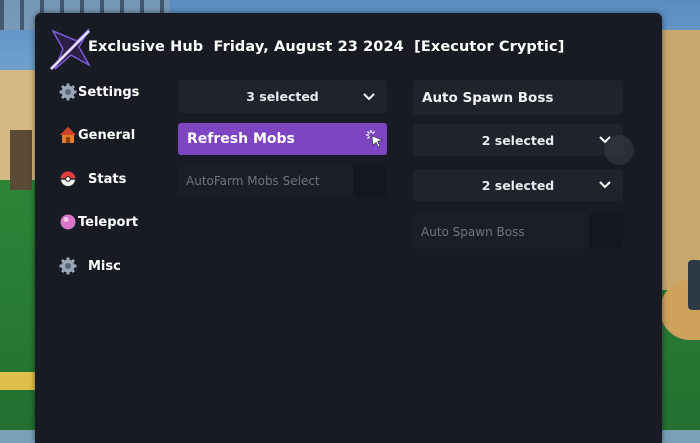 The height and width of the screenshot is (443, 700). What do you see at coordinates (68, 135) in the screenshot?
I see `house-icon` at bounding box center [68, 135].